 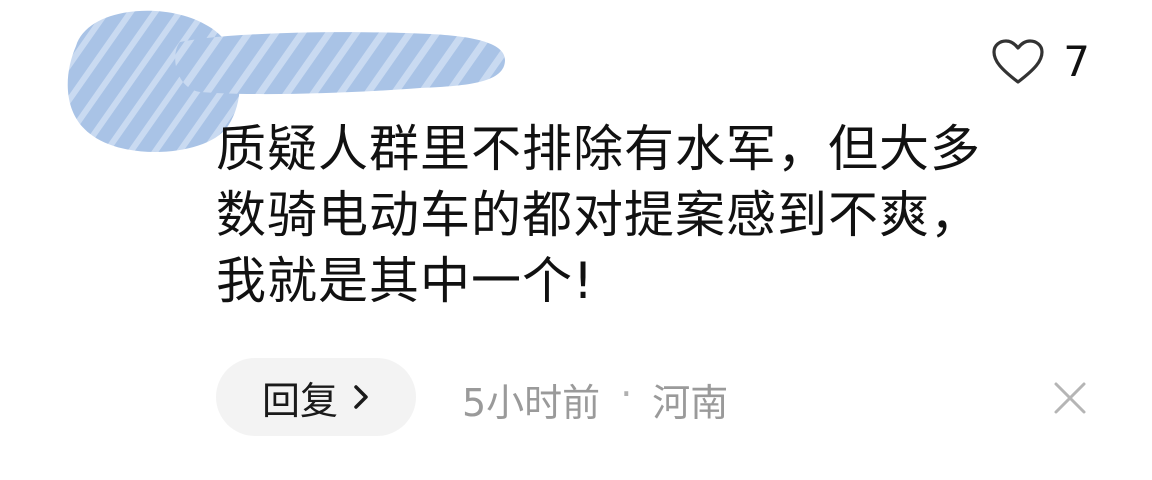 I want to click on comment-meta: 5小时前 · 河南, so click(x=595, y=399).